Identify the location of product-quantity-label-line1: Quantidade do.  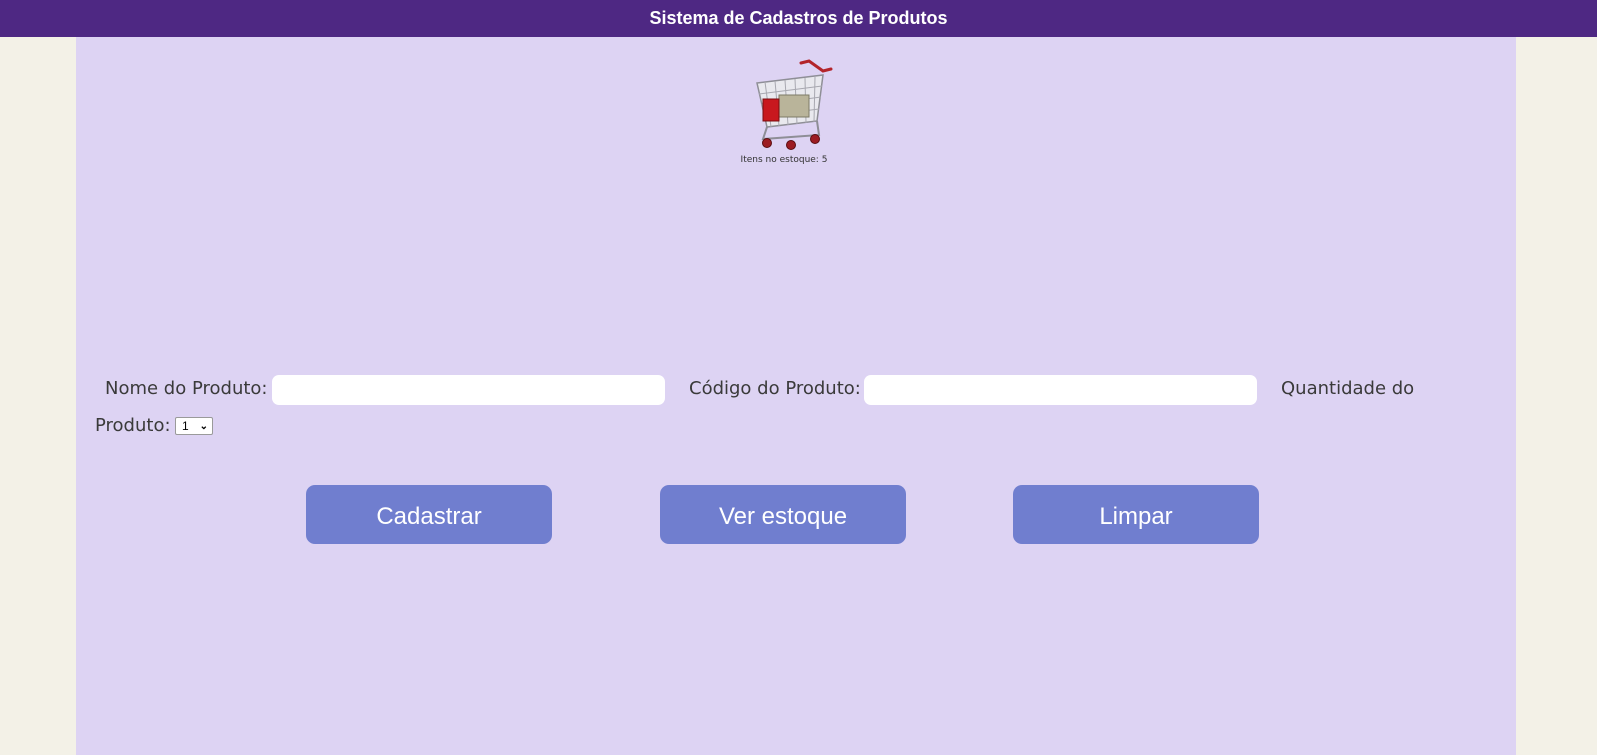
(1348, 388).